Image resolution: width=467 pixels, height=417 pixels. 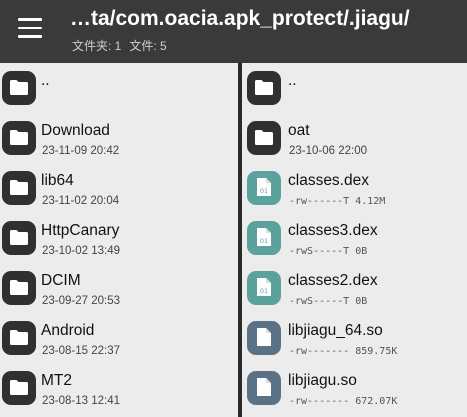 What do you see at coordinates (328, 180) in the screenshot?
I see `file-name: classes.dex` at bounding box center [328, 180].